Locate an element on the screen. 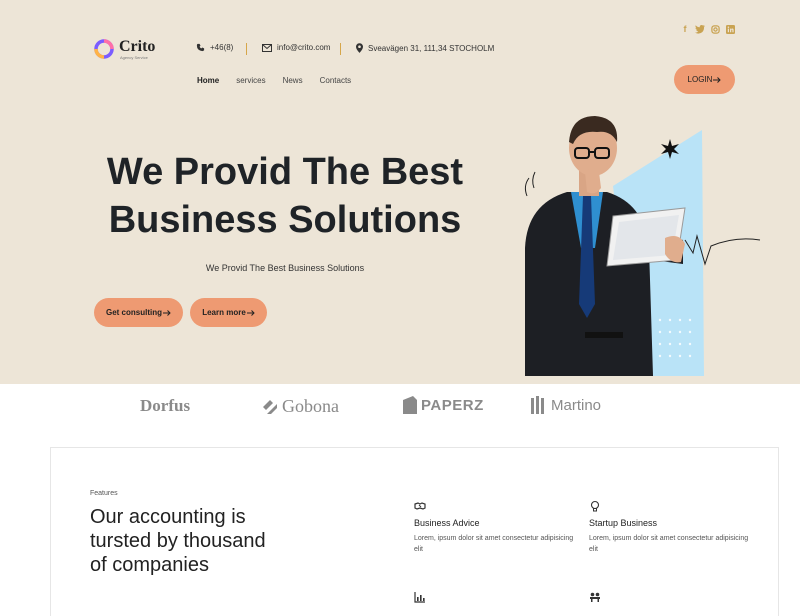  logo-icon is located at coordinates (104, 49).